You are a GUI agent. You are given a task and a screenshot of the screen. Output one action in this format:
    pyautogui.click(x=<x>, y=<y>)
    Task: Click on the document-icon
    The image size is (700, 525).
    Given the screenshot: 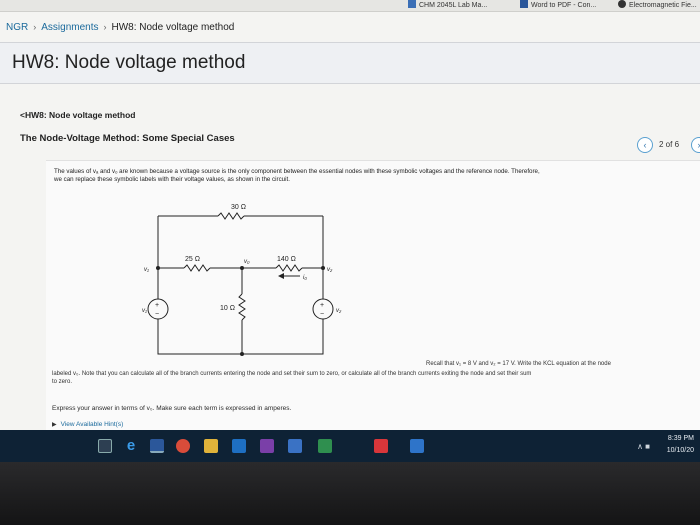 What is the action you would take?
    pyautogui.click(x=412, y=4)
    